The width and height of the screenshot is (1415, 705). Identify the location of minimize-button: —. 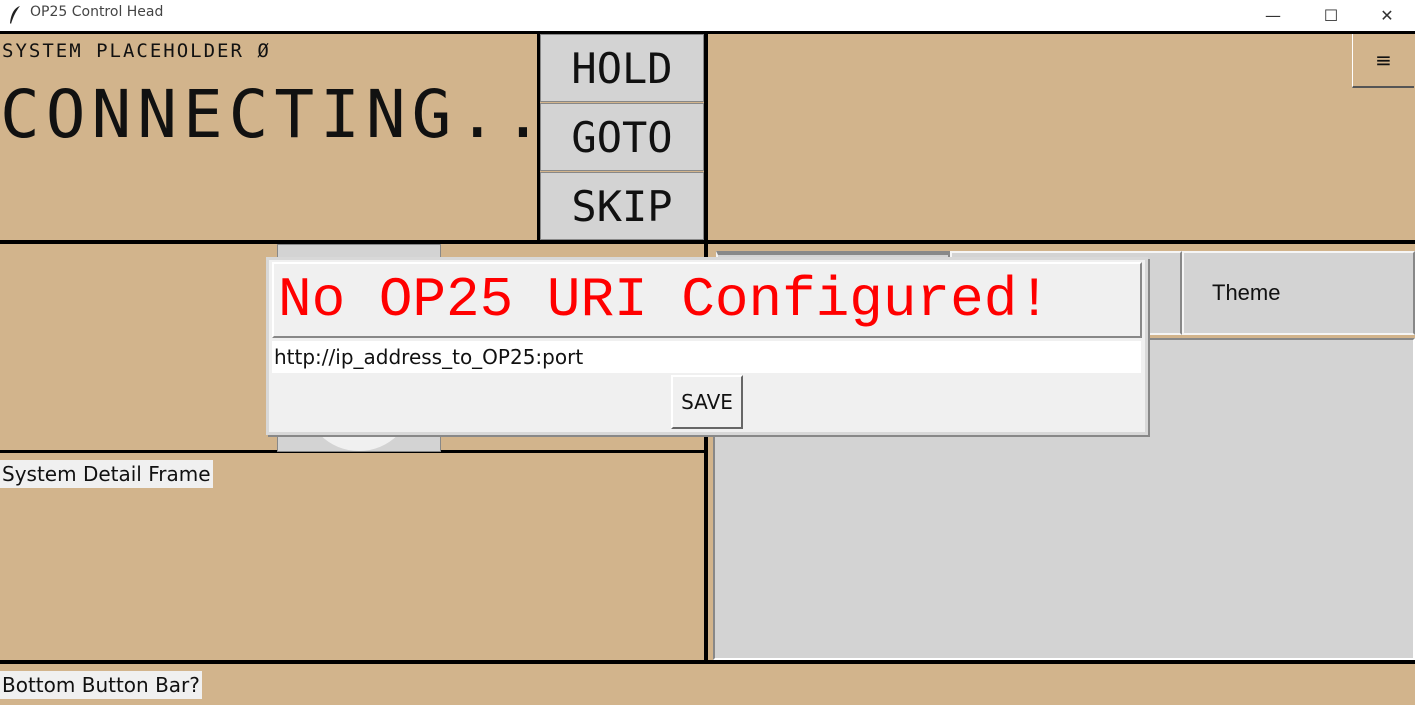
(1273, 15).